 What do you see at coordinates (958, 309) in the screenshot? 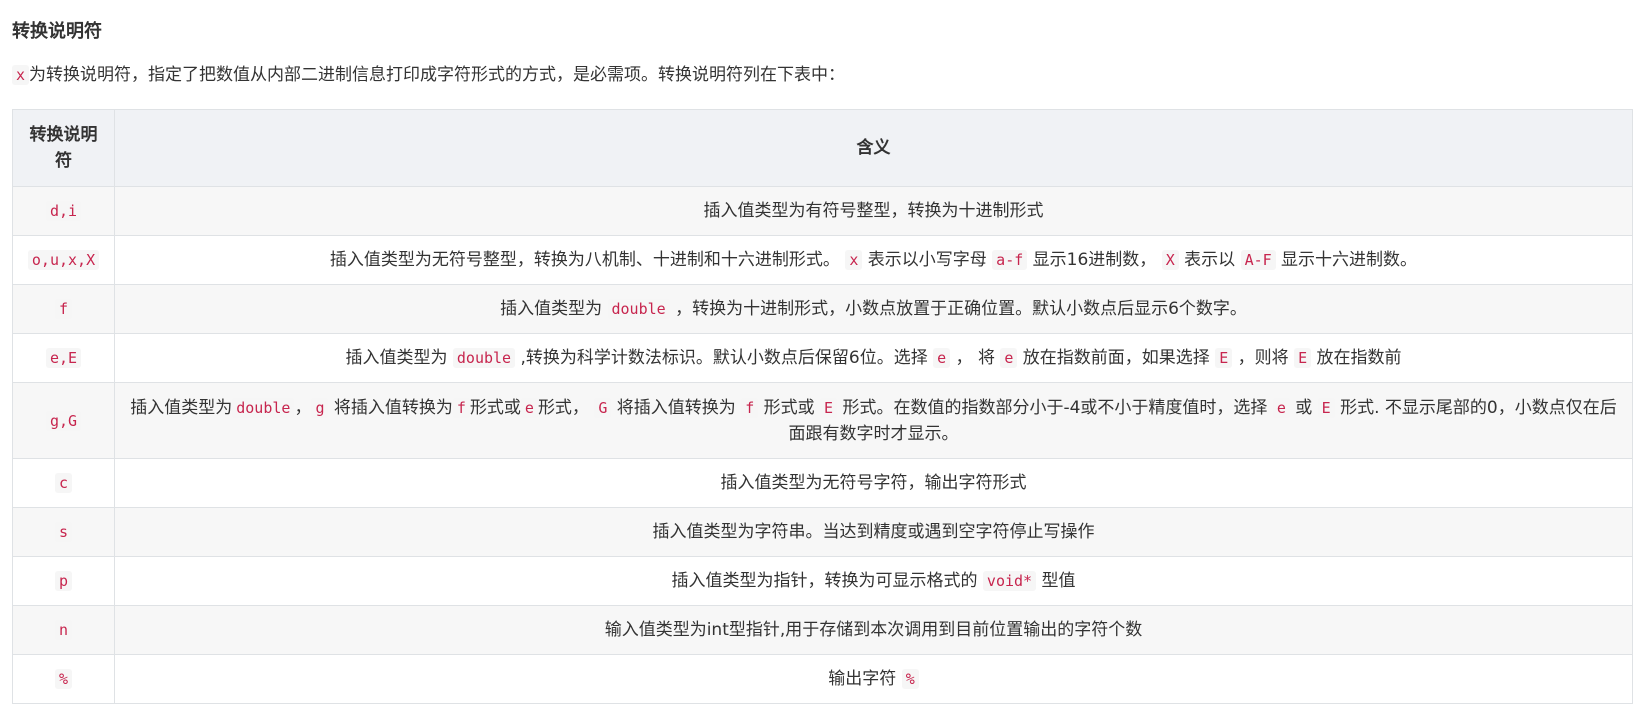
I see `meaning-text: ，转换为十进制形式，小数点放置于正确位置。默认小数点后显示6个数字。` at bounding box center [958, 309].